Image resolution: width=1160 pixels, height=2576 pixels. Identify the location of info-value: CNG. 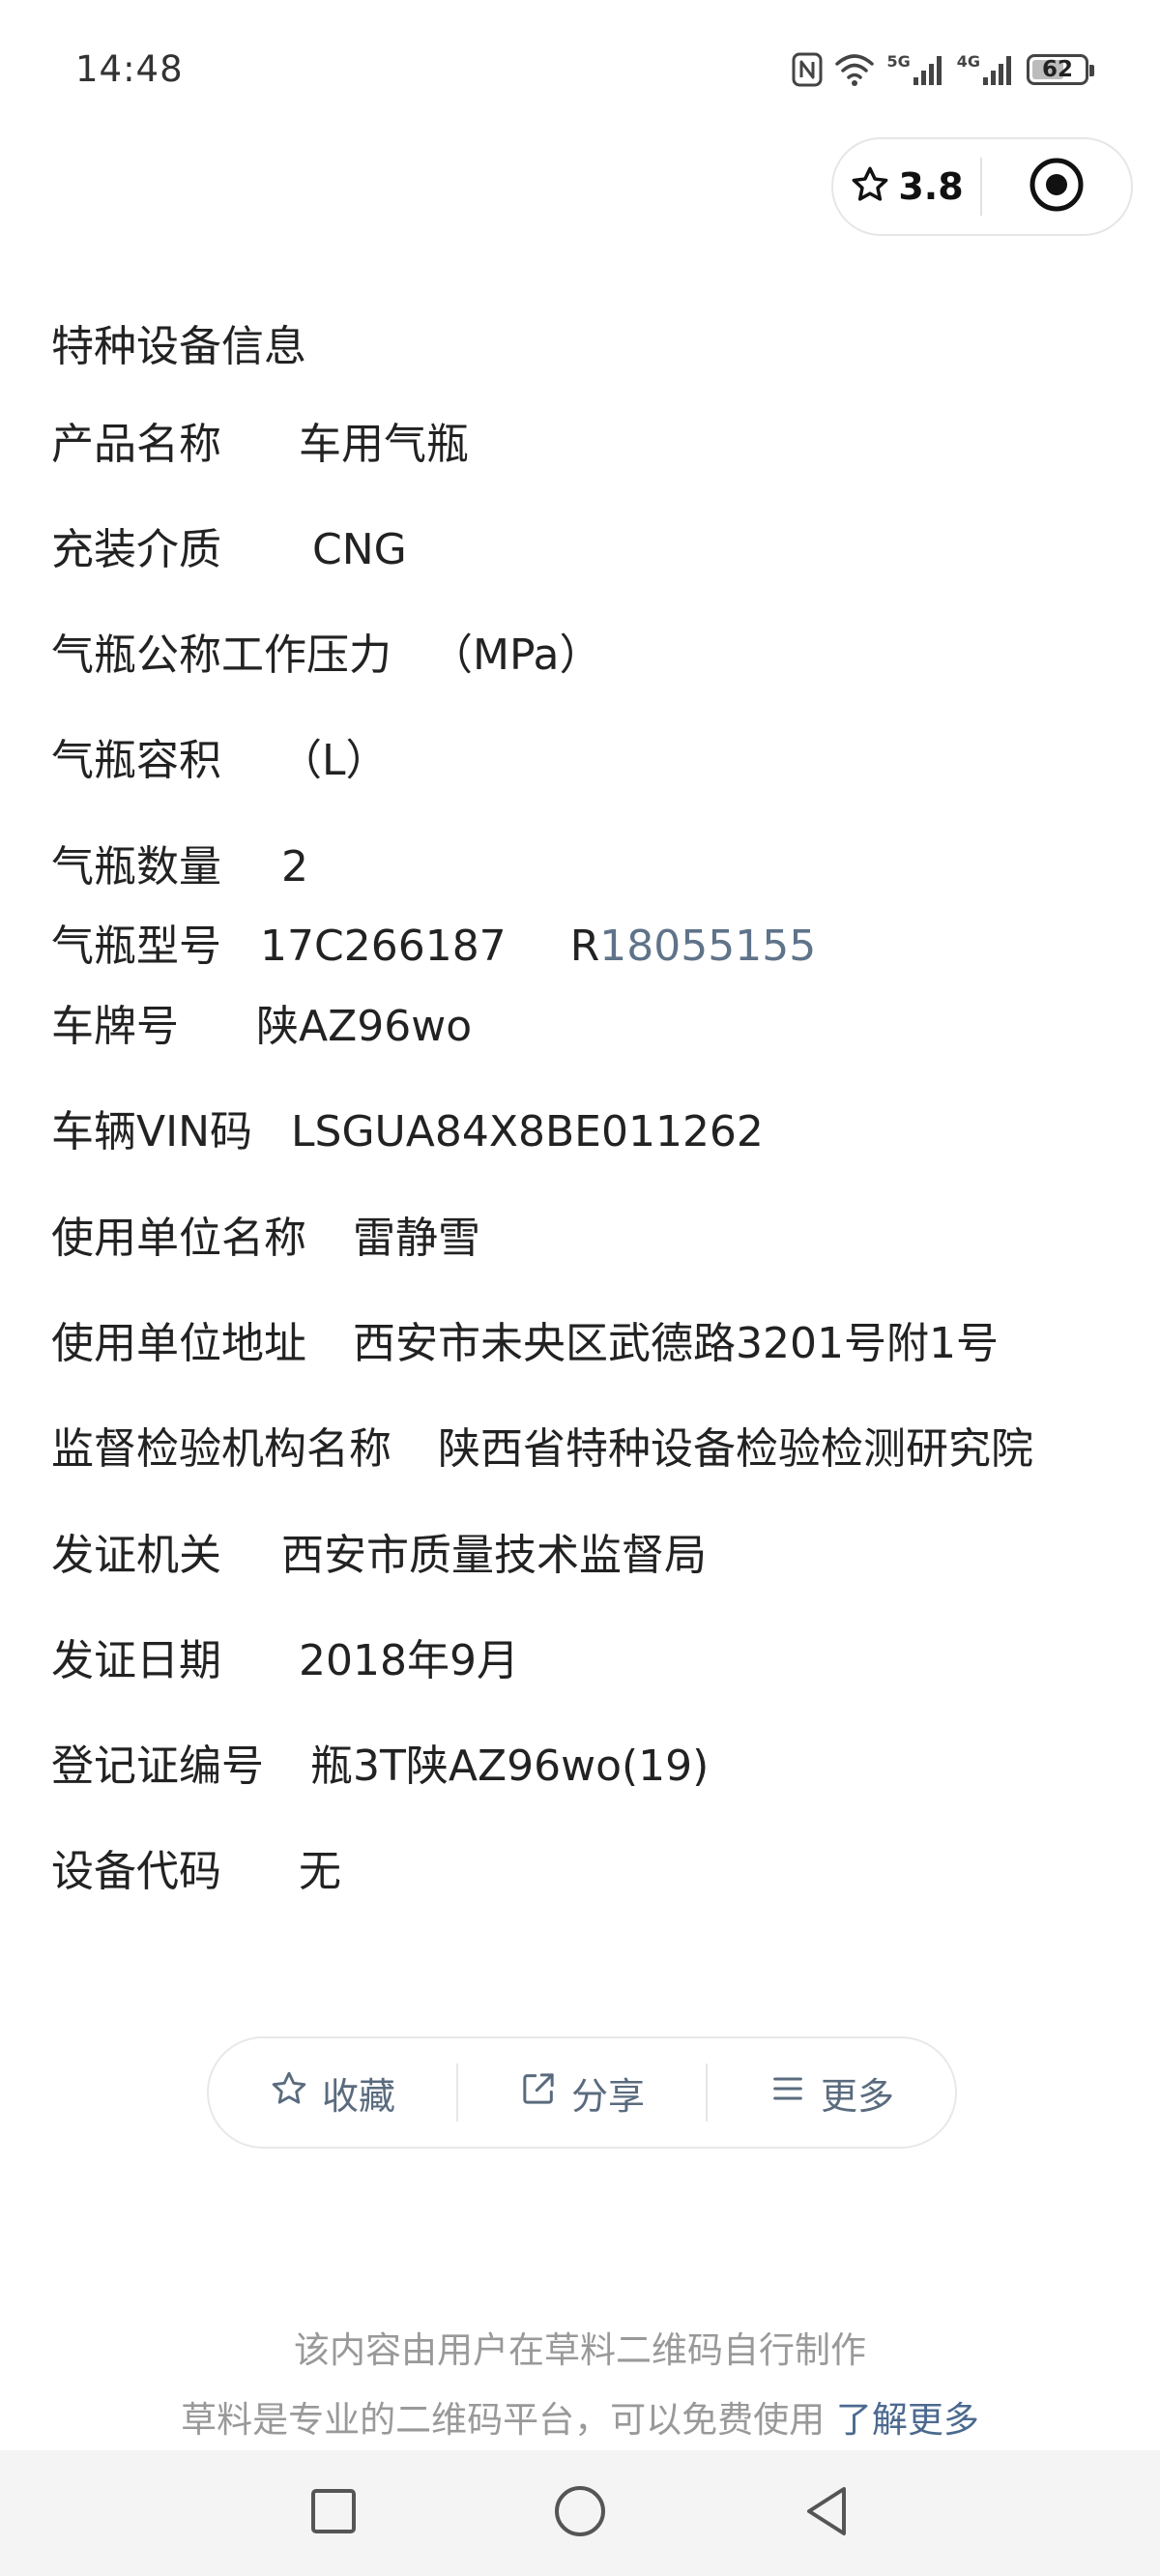
(360, 549).